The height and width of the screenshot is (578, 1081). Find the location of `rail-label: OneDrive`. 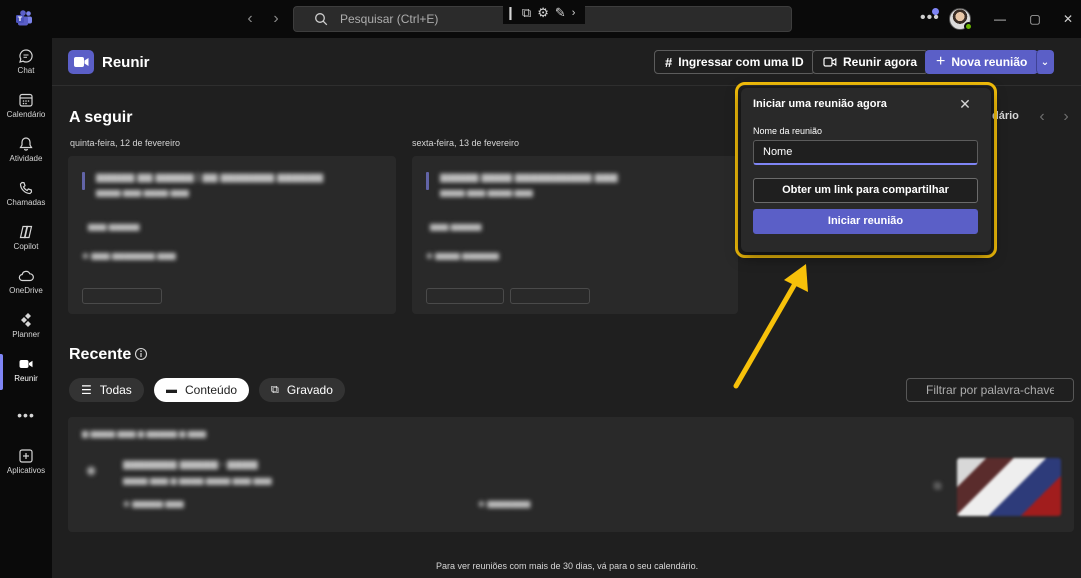

rail-label: OneDrive is located at coordinates (26, 290).